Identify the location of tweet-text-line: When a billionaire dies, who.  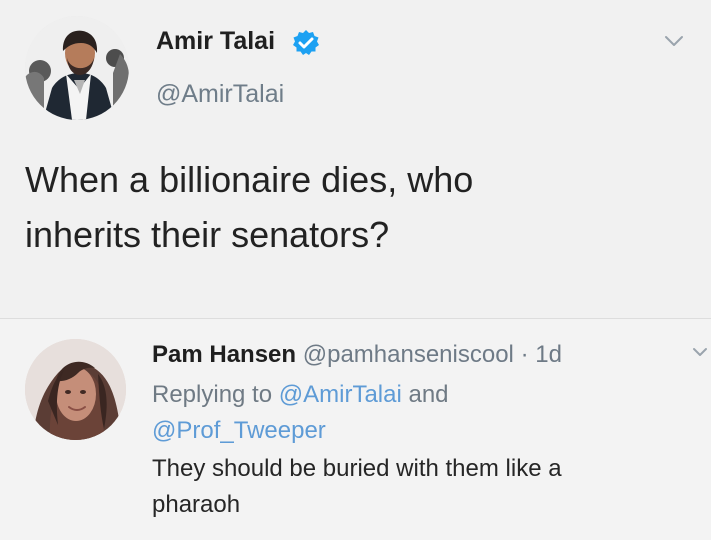
(249, 179).